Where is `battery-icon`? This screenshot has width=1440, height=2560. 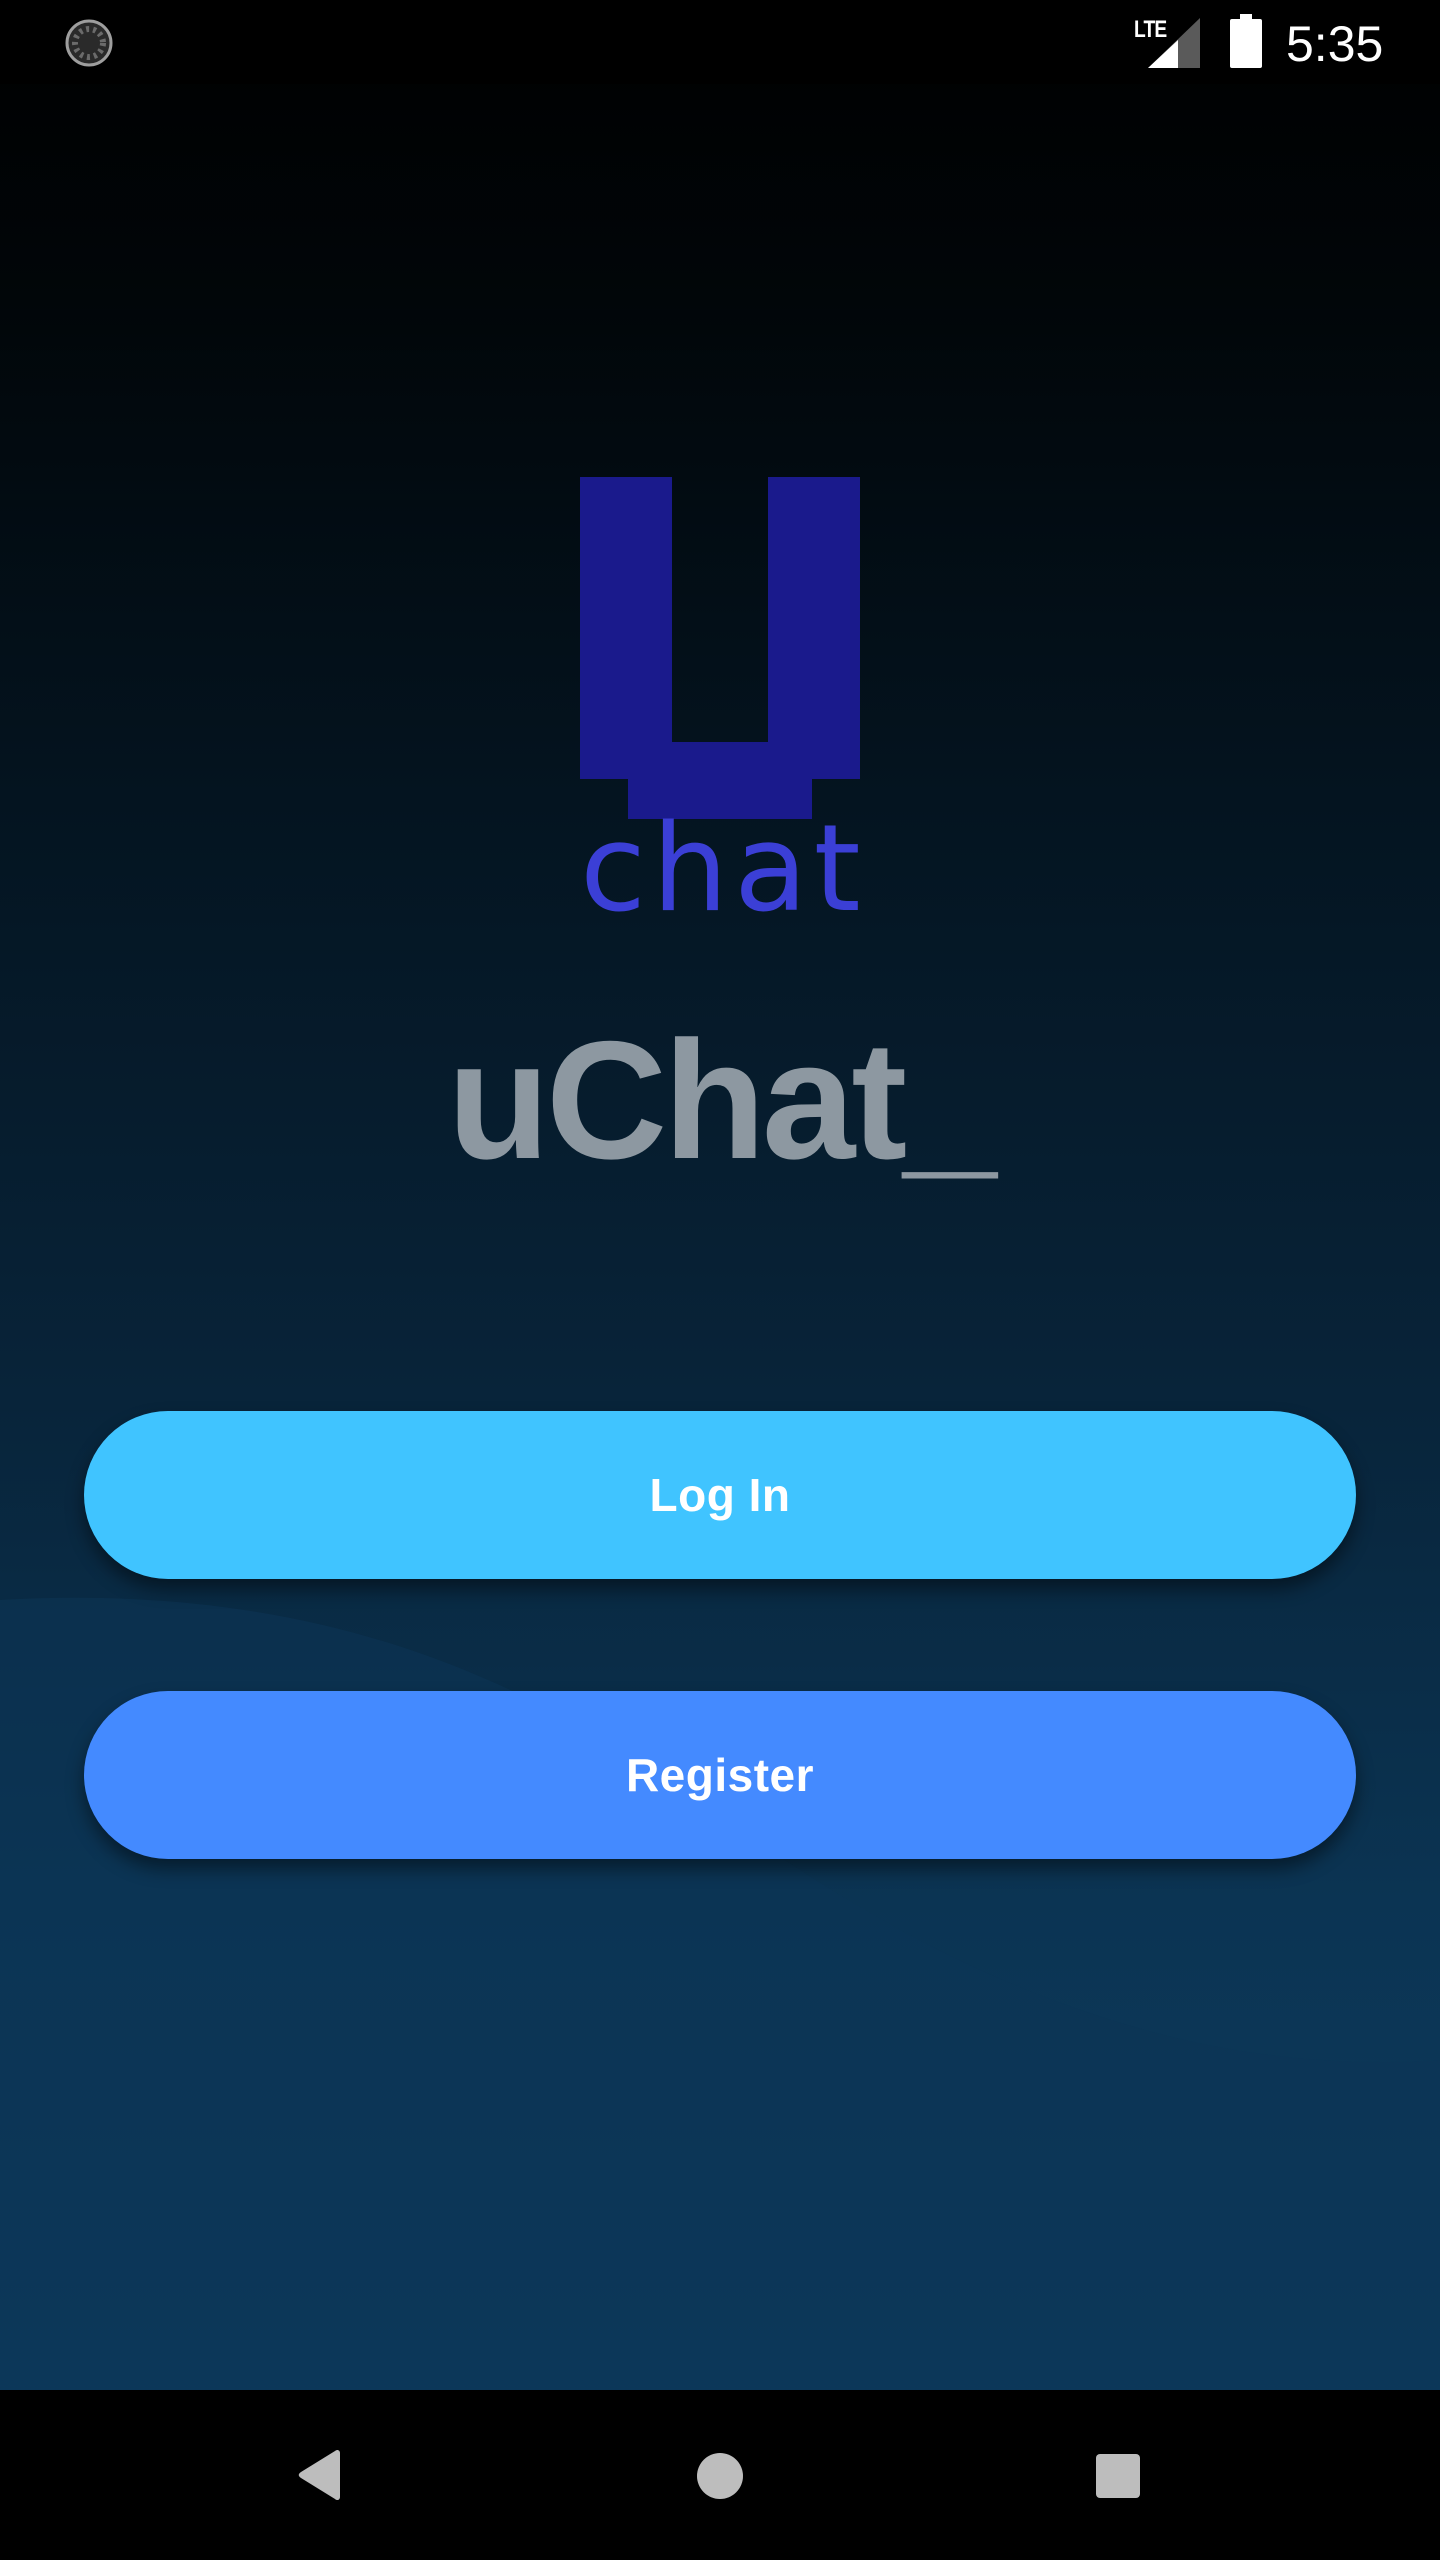
battery-icon is located at coordinates (1246, 41).